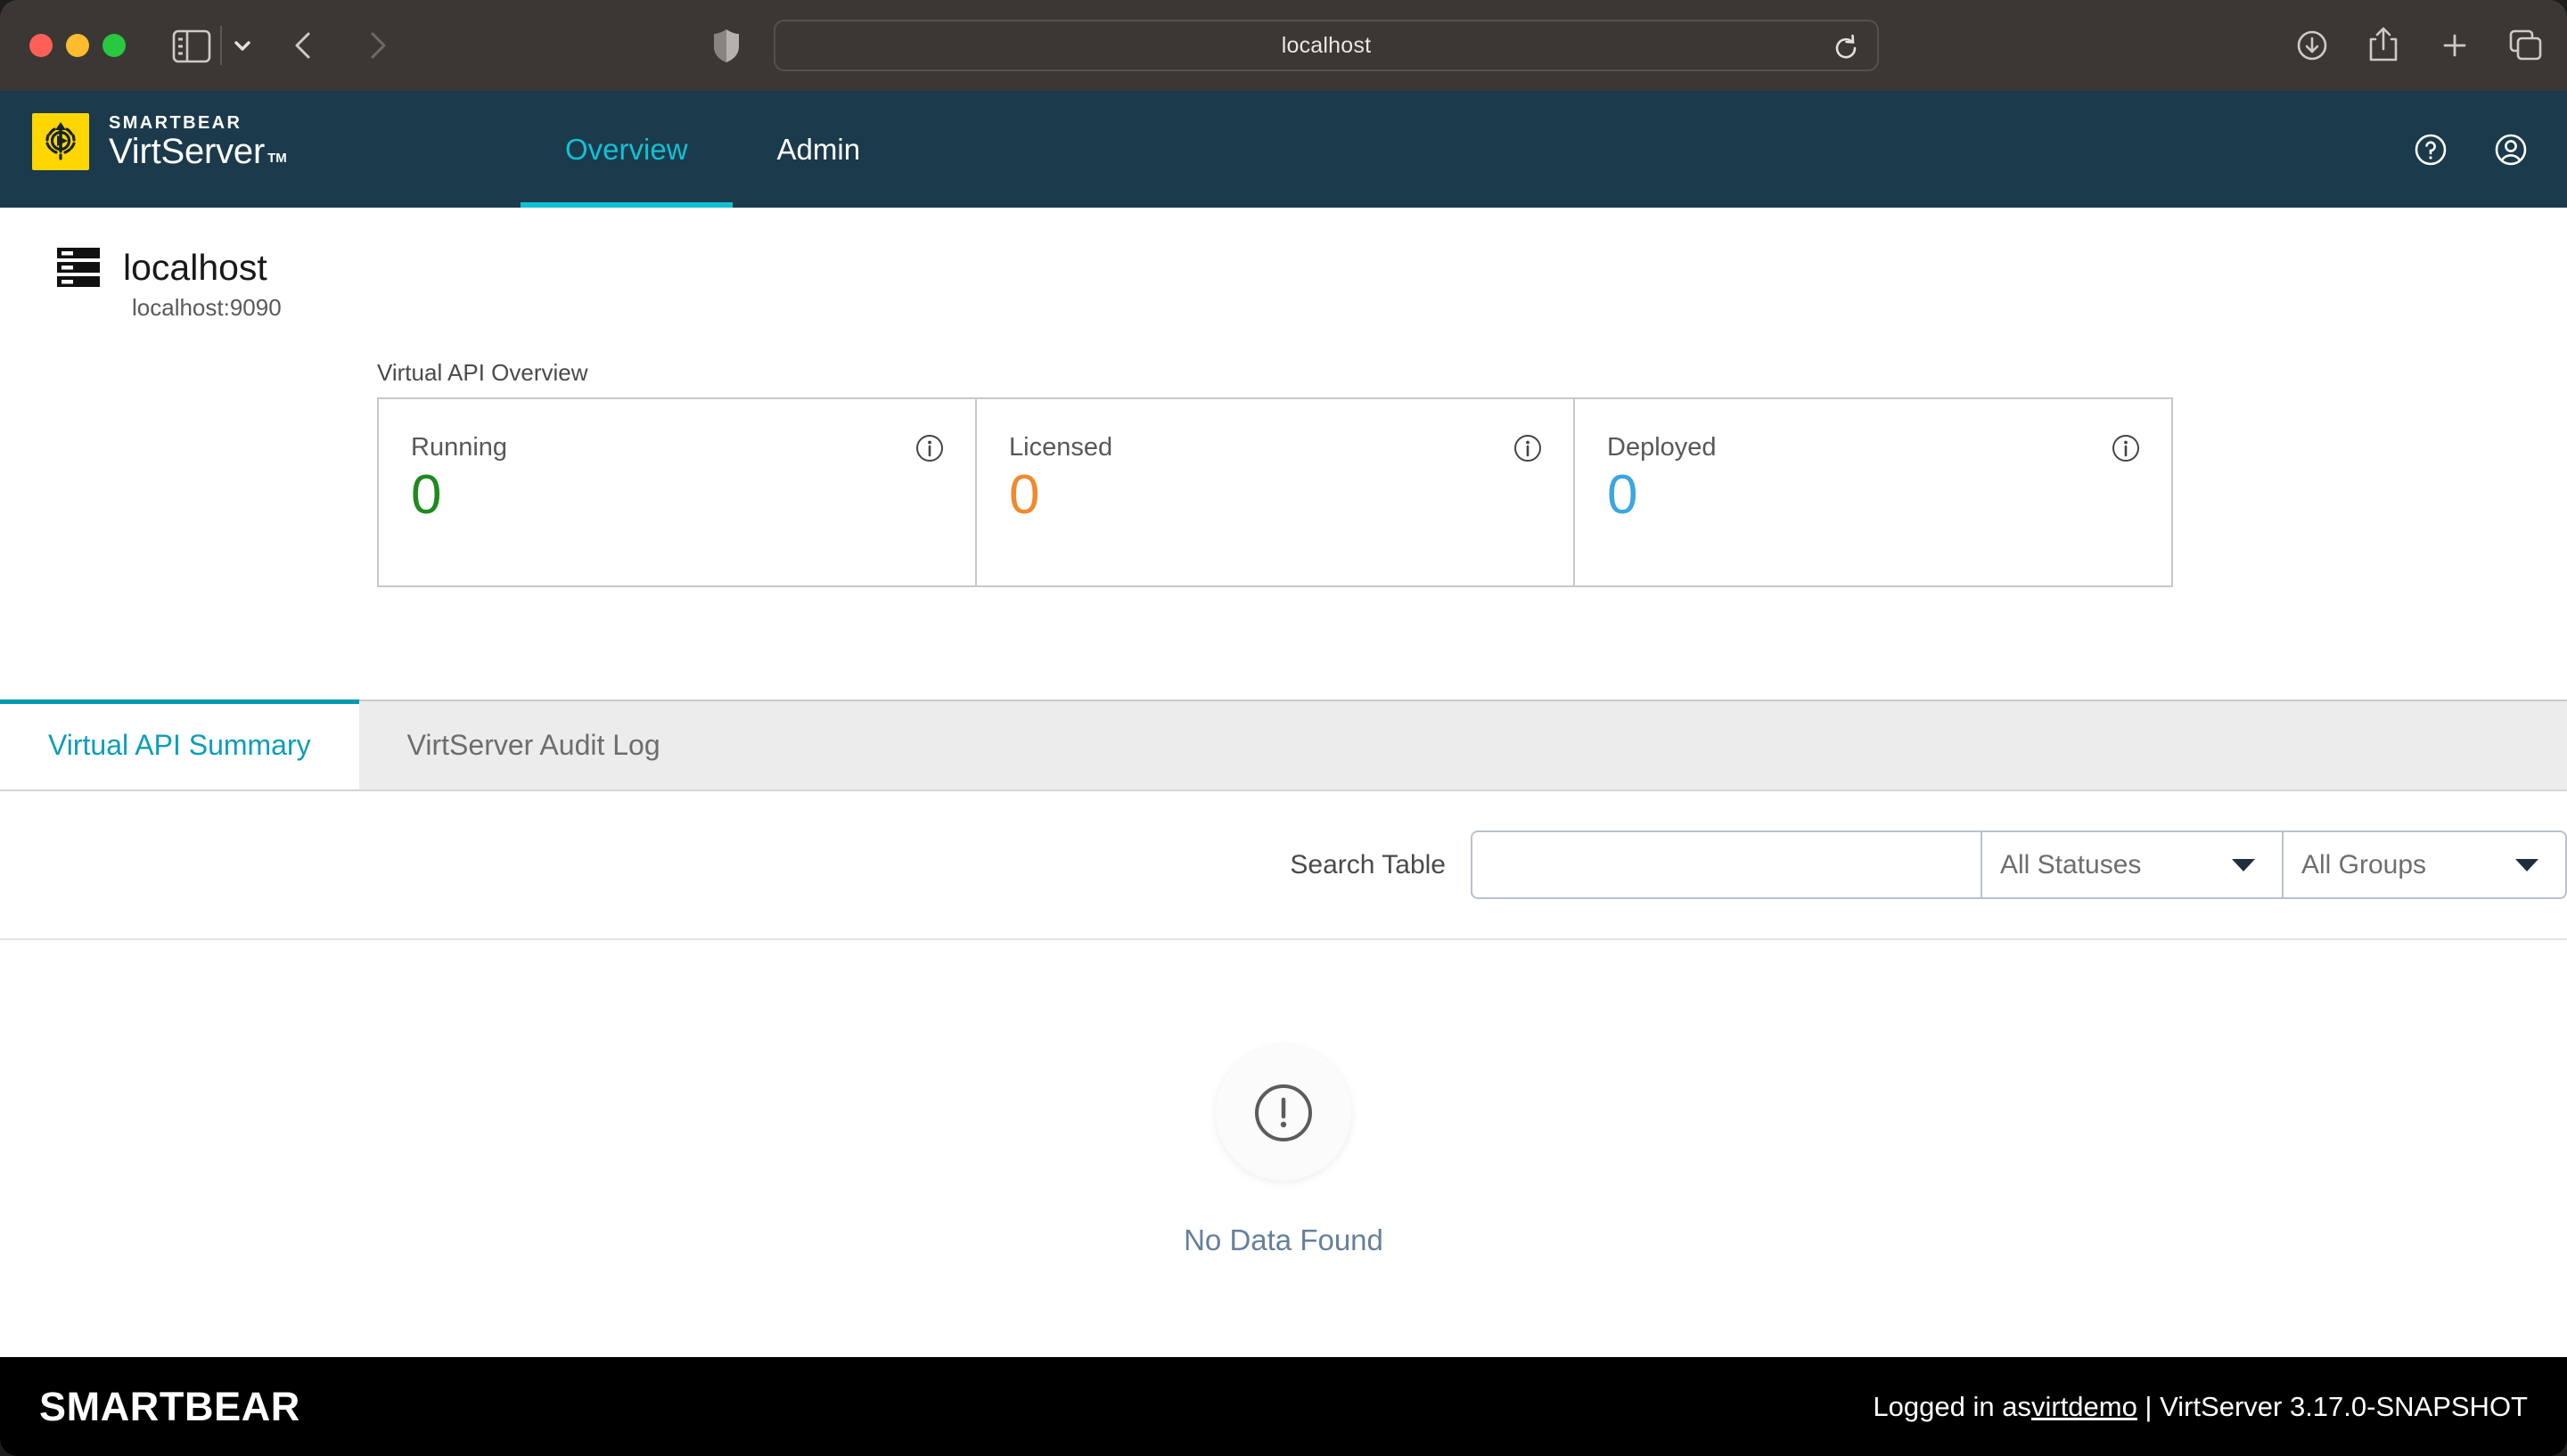 This screenshot has height=1456, width=2567. What do you see at coordinates (2470, 150) in the screenshot?
I see `header-actions` at bounding box center [2470, 150].